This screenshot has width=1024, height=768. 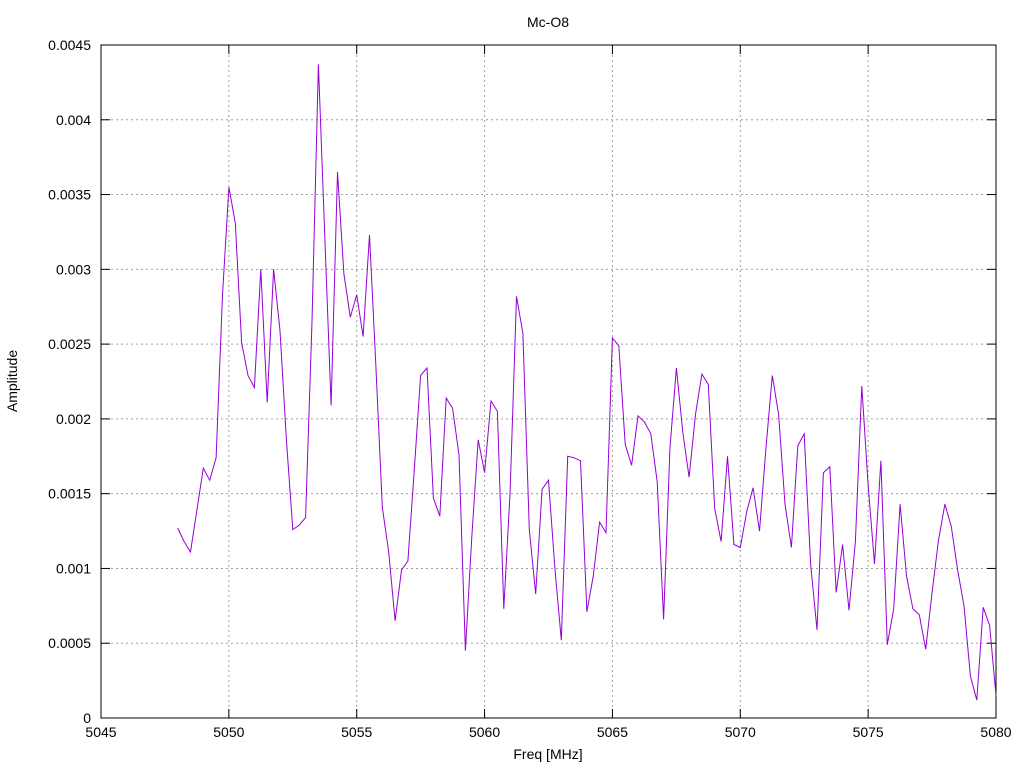 I want to click on y-tick-label: 0.001, so click(x=73, y=568).